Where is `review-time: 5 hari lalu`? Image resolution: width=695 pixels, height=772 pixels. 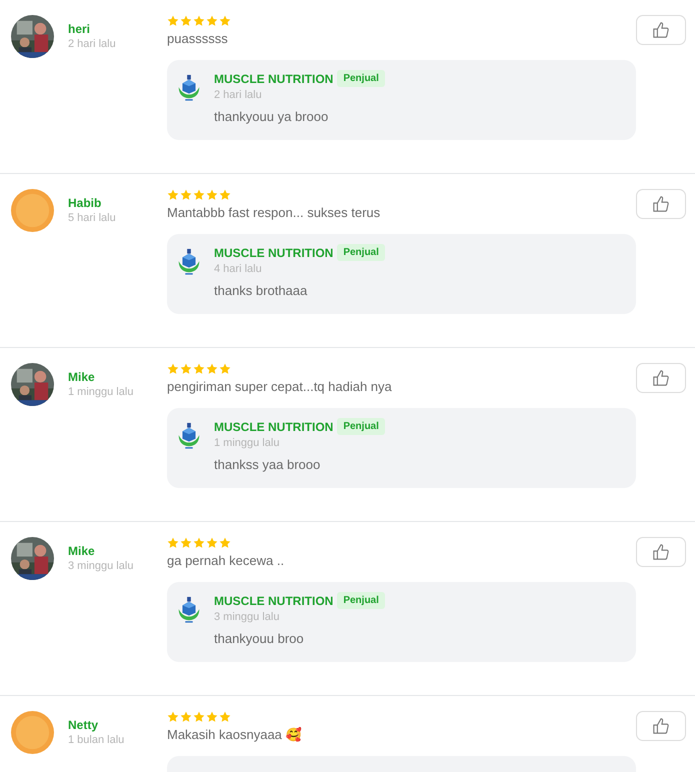 review-time: 5 hari lalu is located at coordinates (92, 218).